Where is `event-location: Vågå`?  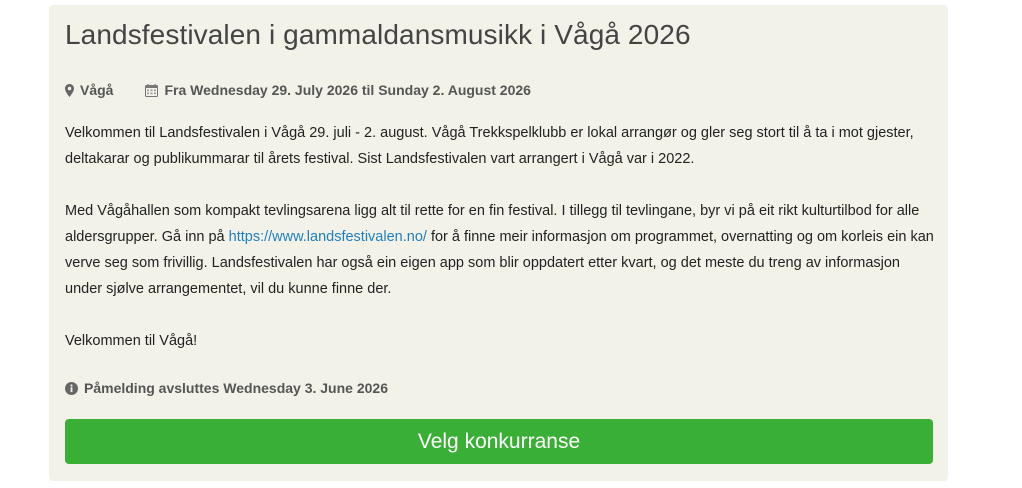 event-location: Vågå is located at coordinates (89, 90).